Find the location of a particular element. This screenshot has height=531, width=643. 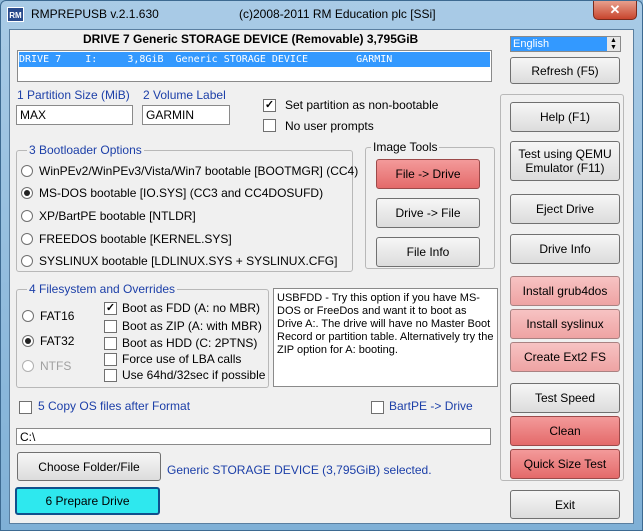

install-grub4dos-button: Install grub4dos is located at coordinates (565, 291).